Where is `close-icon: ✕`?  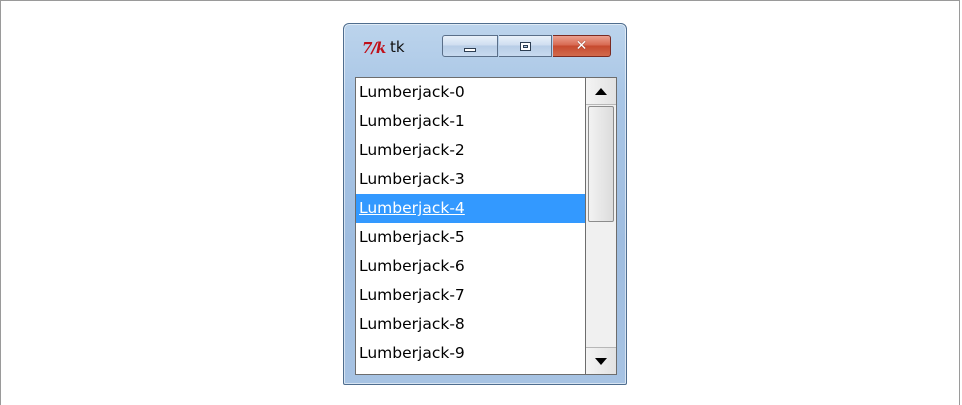
close-icon: ✕ is located at coordinates (581, 46).